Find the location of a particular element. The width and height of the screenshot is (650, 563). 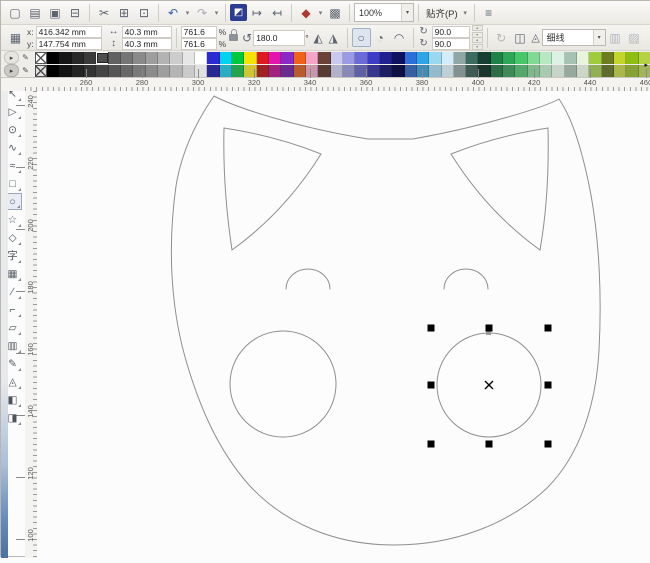

open-icon: ▤ is located at coordinates (35, 13).